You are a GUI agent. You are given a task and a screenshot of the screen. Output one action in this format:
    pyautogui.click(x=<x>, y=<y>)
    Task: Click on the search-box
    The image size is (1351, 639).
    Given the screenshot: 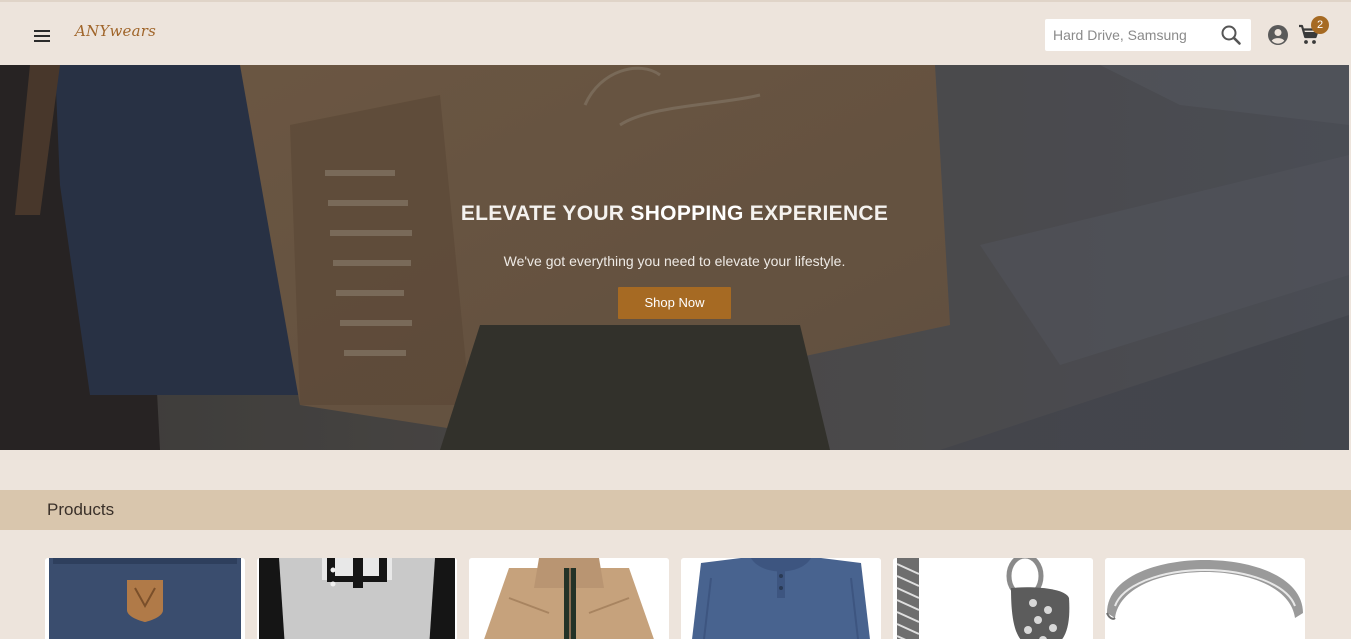 What is the action you would take?
    pyautogui.click(x=1148, y=35)
    